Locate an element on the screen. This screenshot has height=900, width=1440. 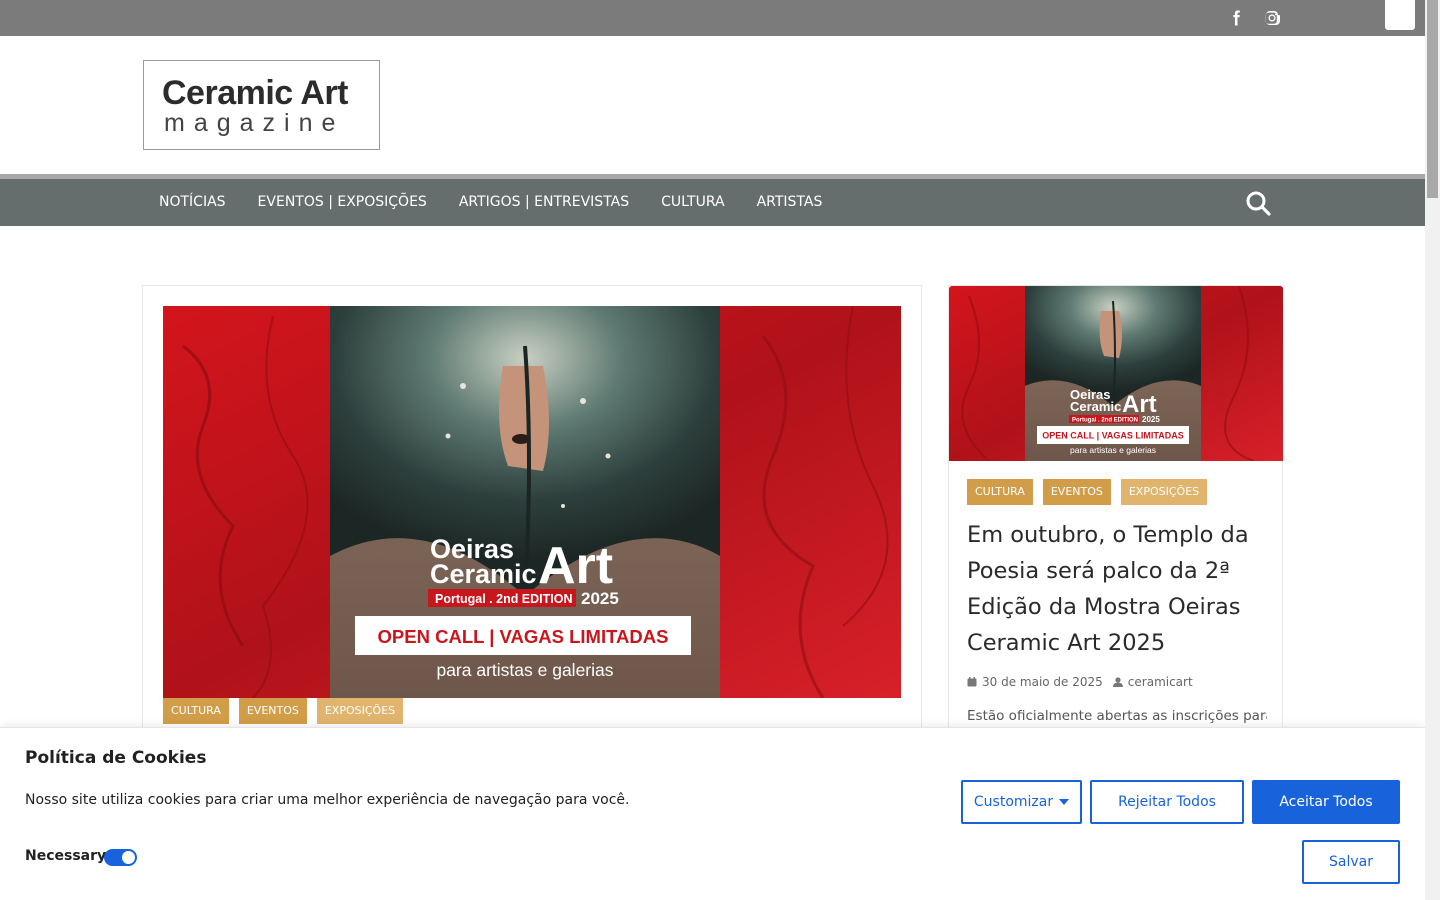
customize-label: Customizar is located at coordinates (1013, 802).